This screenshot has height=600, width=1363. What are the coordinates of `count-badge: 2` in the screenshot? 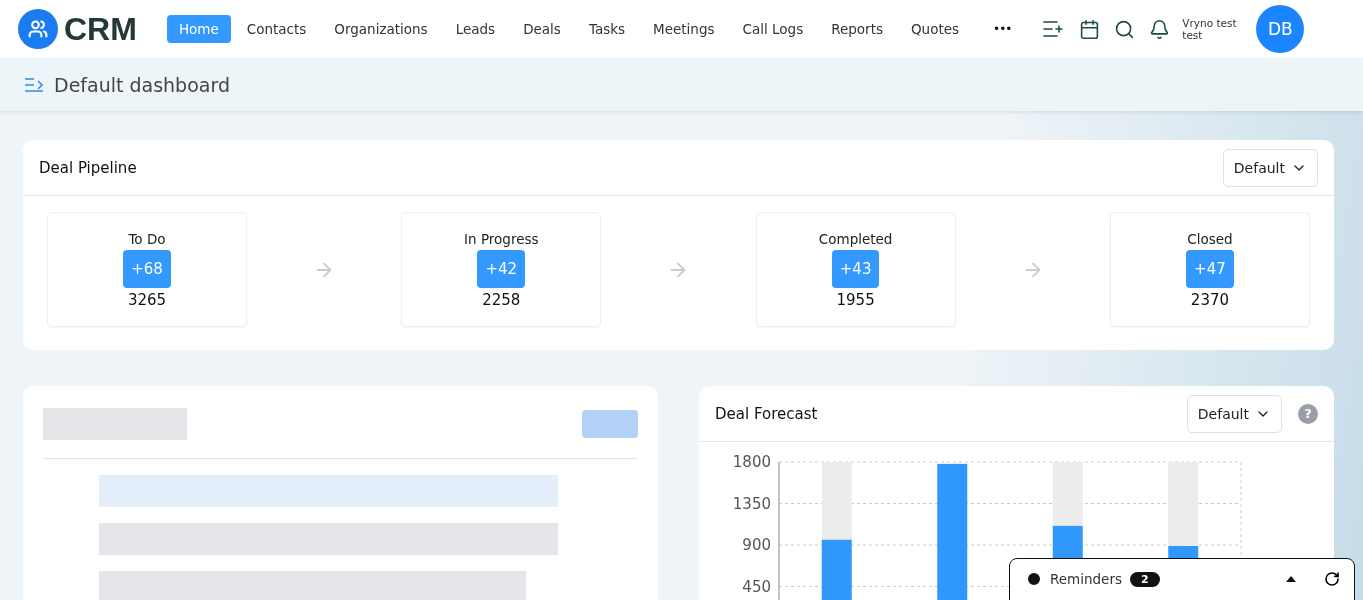 It's located at (1145, 579).